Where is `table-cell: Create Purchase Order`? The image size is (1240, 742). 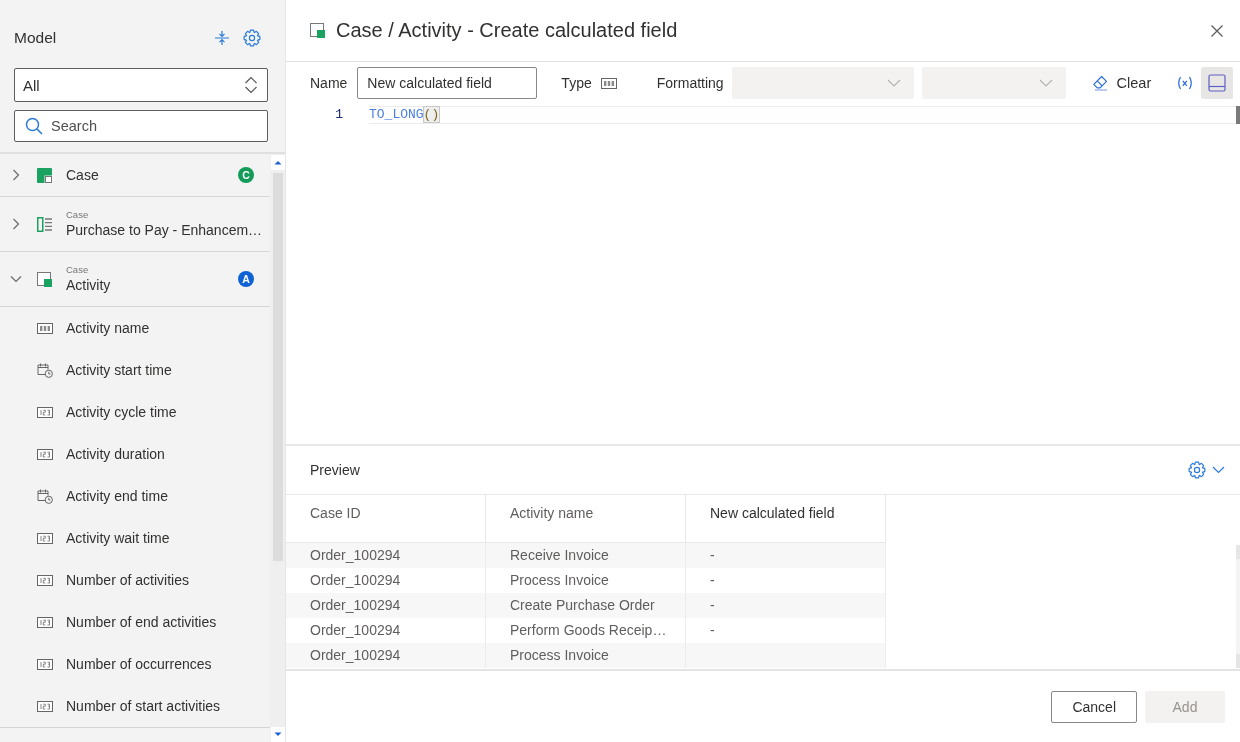
table-cell: Create Purchase Order is located at coordinates (586, 605).